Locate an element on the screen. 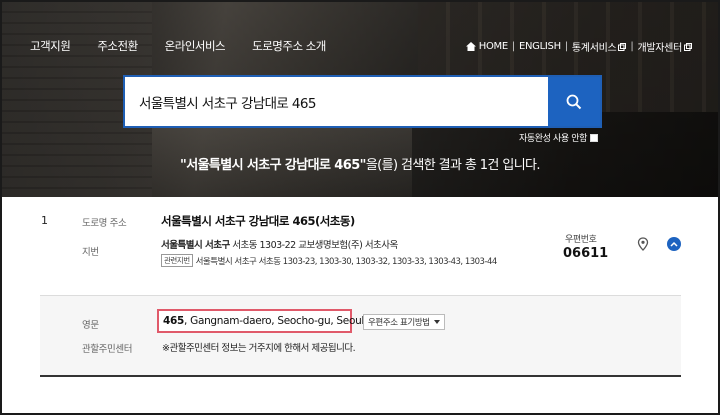 This screenshot has width=720, height=415. autocomplete-toggle: 자동완성 사용 안함 is located at coordinates (558, 137).